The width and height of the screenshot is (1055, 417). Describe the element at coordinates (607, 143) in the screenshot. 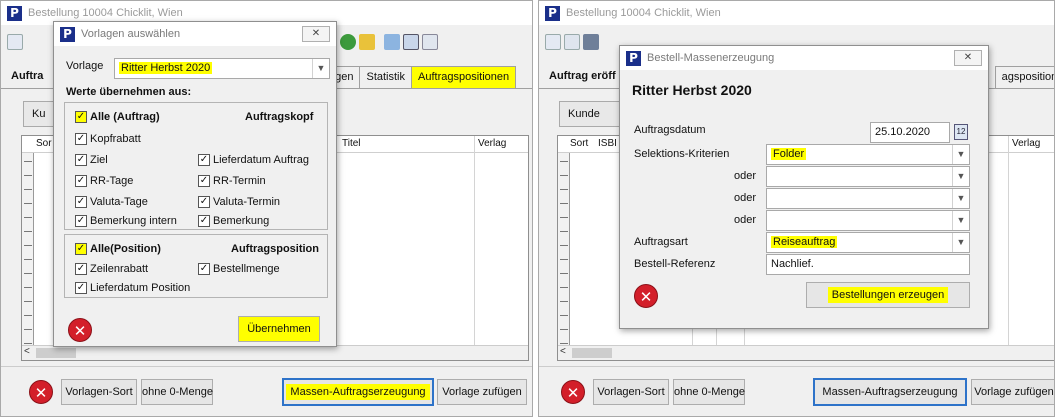

I see `col-isbn: ISBI` at that location.